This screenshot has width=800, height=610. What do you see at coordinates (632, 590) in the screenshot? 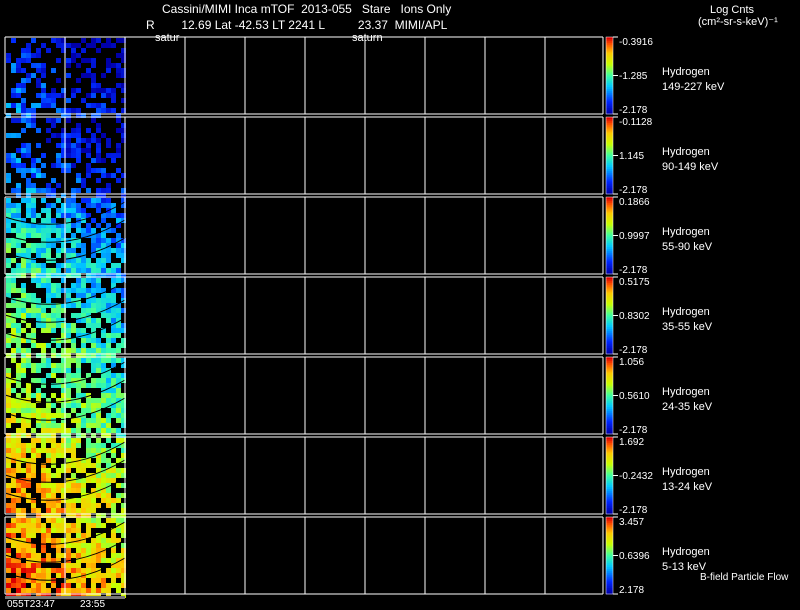
I see `colorbar-min-label: 2.178` at bounding box center [632, 590].